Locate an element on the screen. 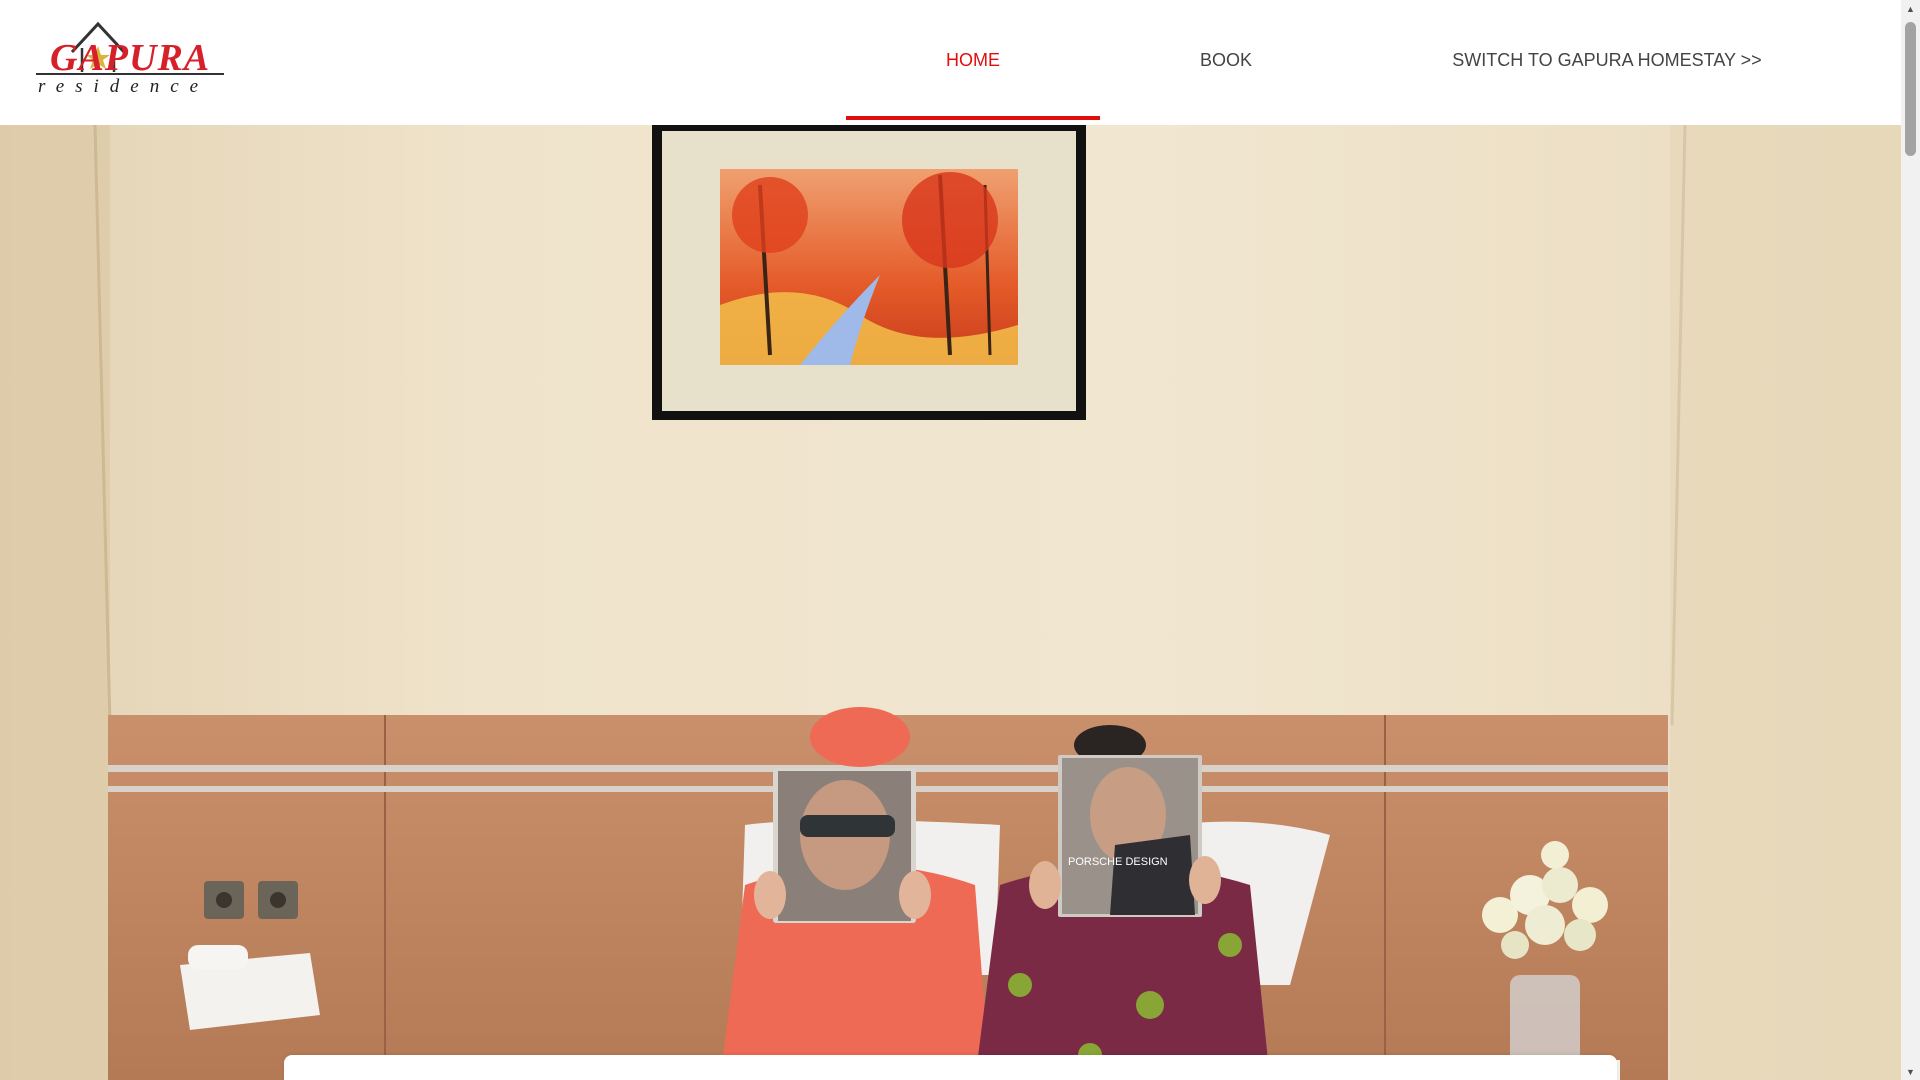 Image resolution: width=1920 pixels, height=1080 pixels. main-nav: HOME BOOK SWITCH TO GAPURA HOMESTAY >> is located at coordinates (1354, 62).